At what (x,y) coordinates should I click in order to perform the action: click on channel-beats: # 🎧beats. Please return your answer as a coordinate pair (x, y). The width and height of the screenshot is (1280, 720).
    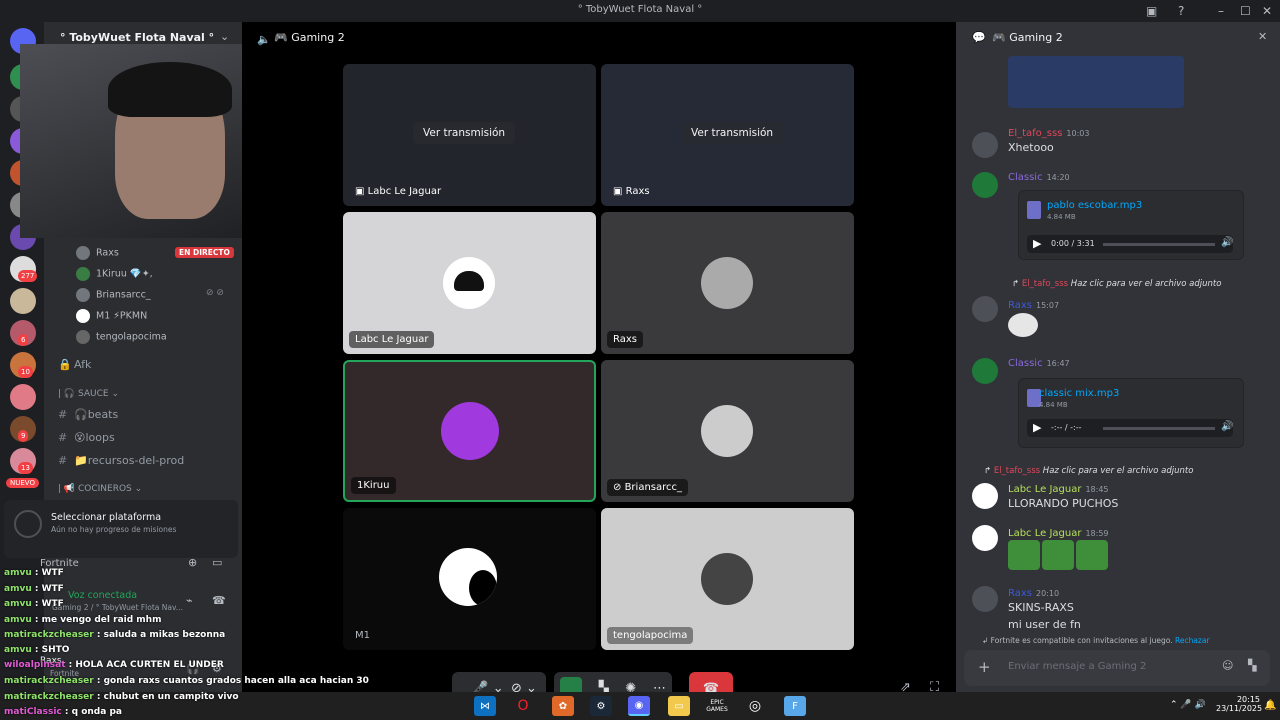
    Looking at the image, I should click on (88, 414).